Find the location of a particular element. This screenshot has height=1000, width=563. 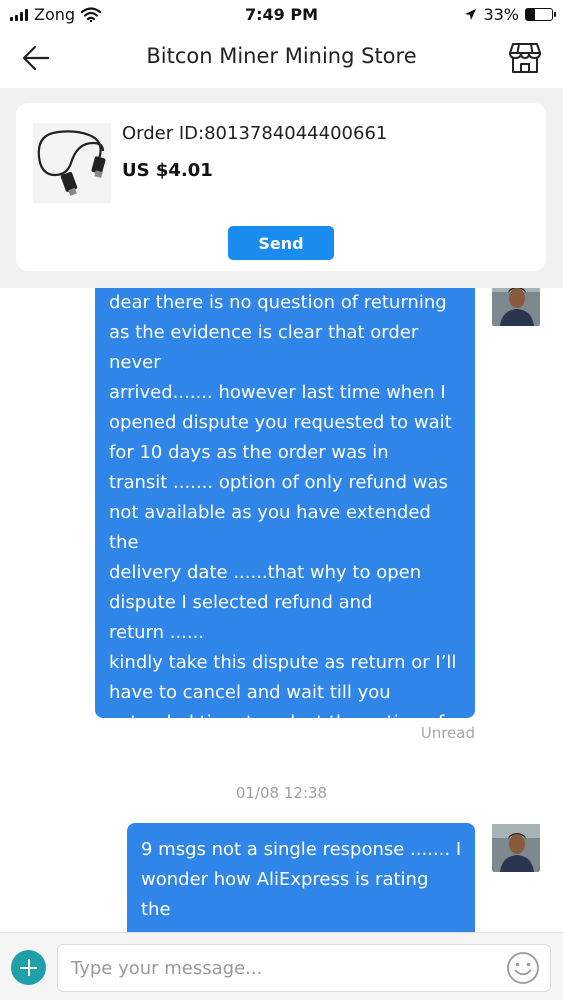

nav-header: Bitcon Miner Mining Store is located at coordinates (281, 58).